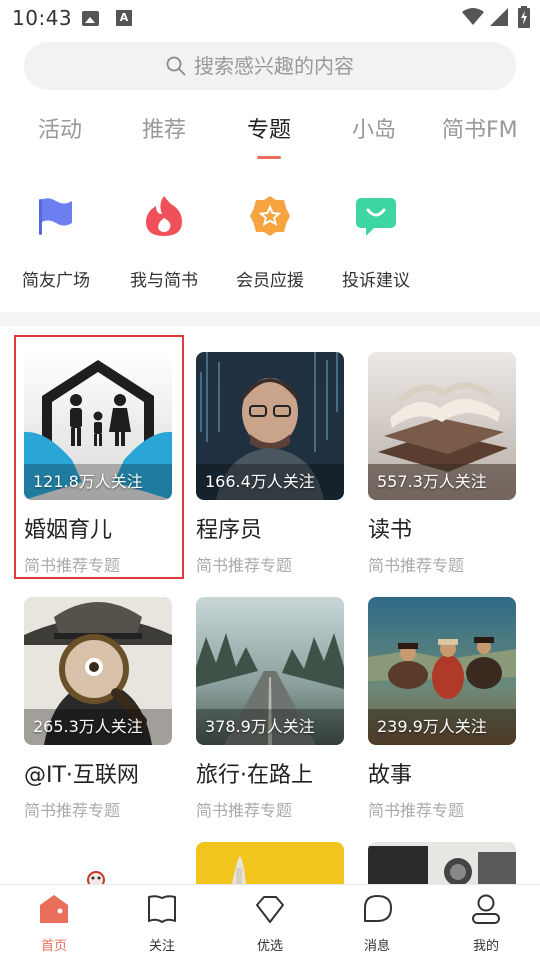 The image size is (540, 960). What do you see at coordinates (88, 726) in the screenshot?
I see `follower-count: 265.3万人关注` at bounding box center [88, 726].